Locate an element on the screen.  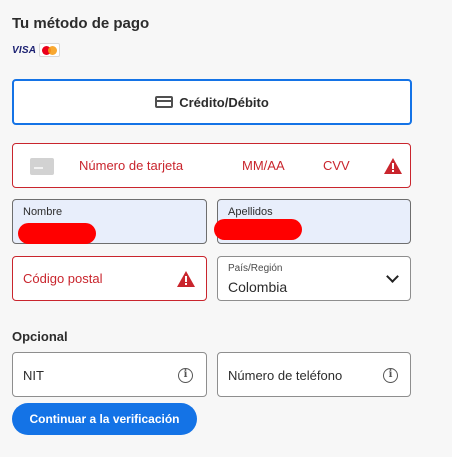
first-name-field: Nombre is located at coordinates (109, 221).